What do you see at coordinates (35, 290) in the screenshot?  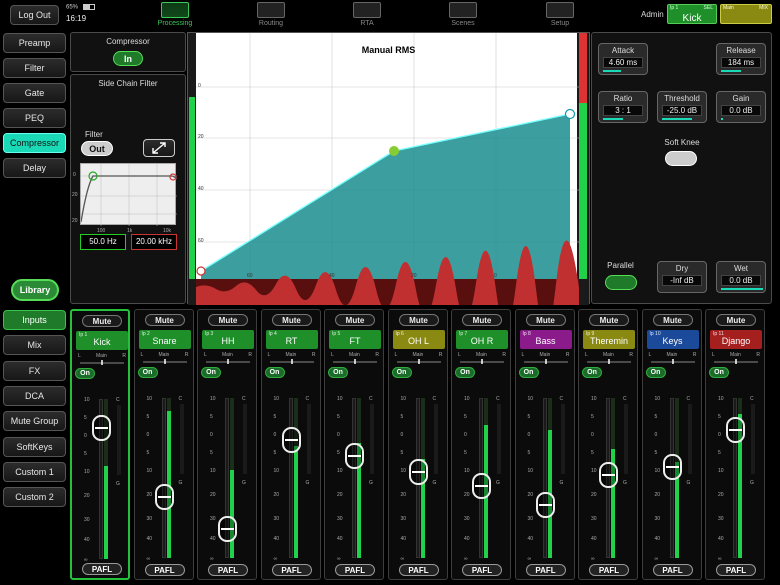 I see `library-button: Library` at bounding box center [35, 290].